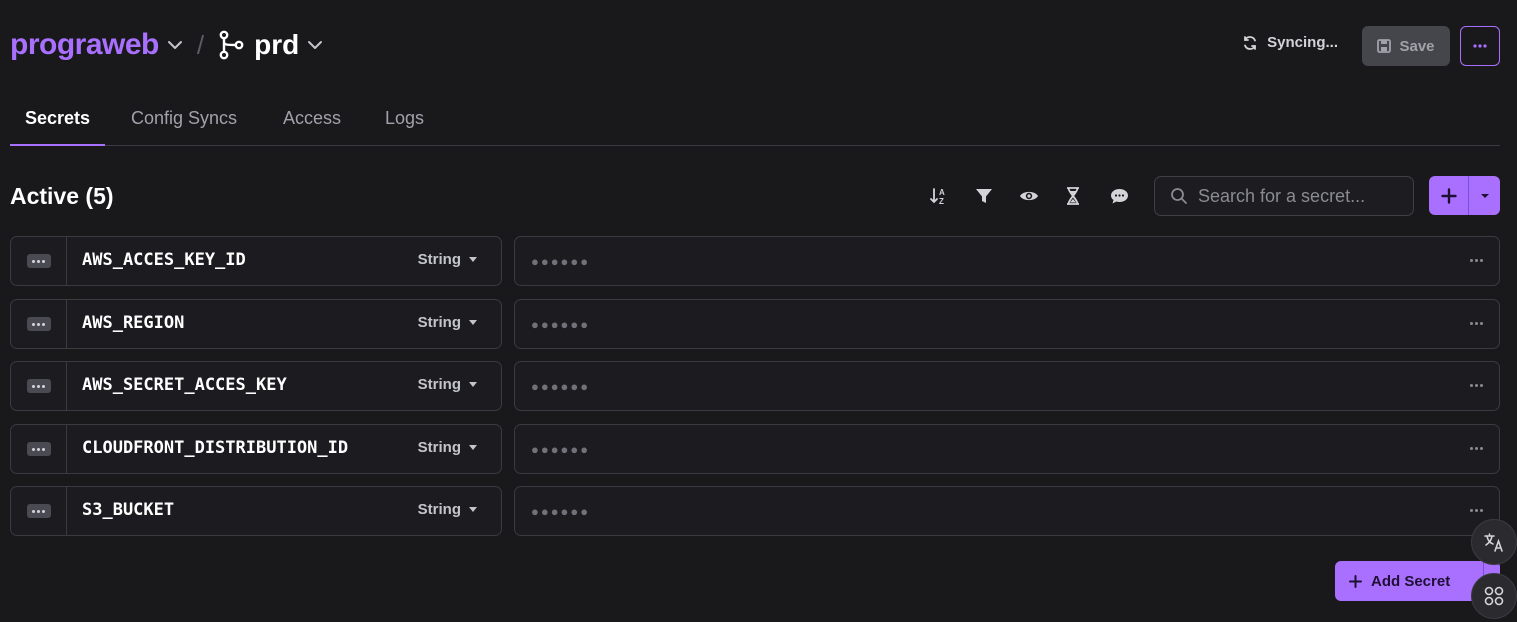 The width and height of the screenshot is (1517, 622). Describe the element at coordinates (1029, 196) in the screenshot. I see `eye-icon` at that location.